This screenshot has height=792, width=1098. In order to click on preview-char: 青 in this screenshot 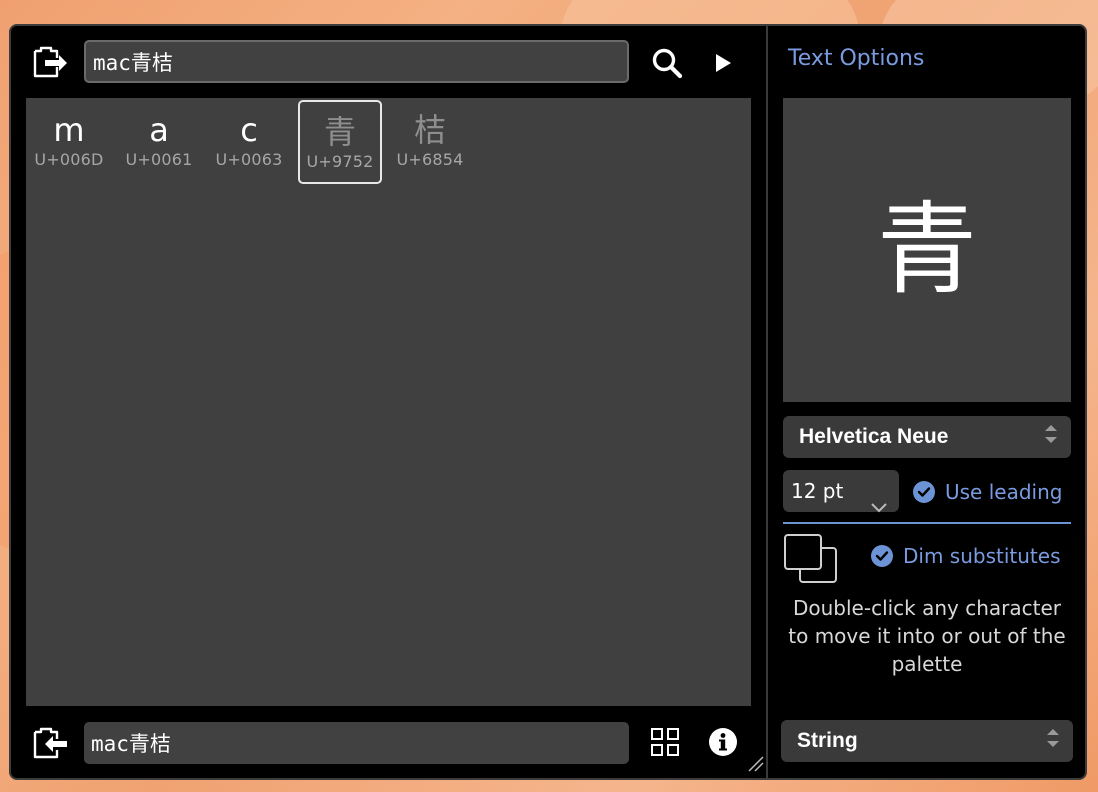, I will do `click(927, 249)`.